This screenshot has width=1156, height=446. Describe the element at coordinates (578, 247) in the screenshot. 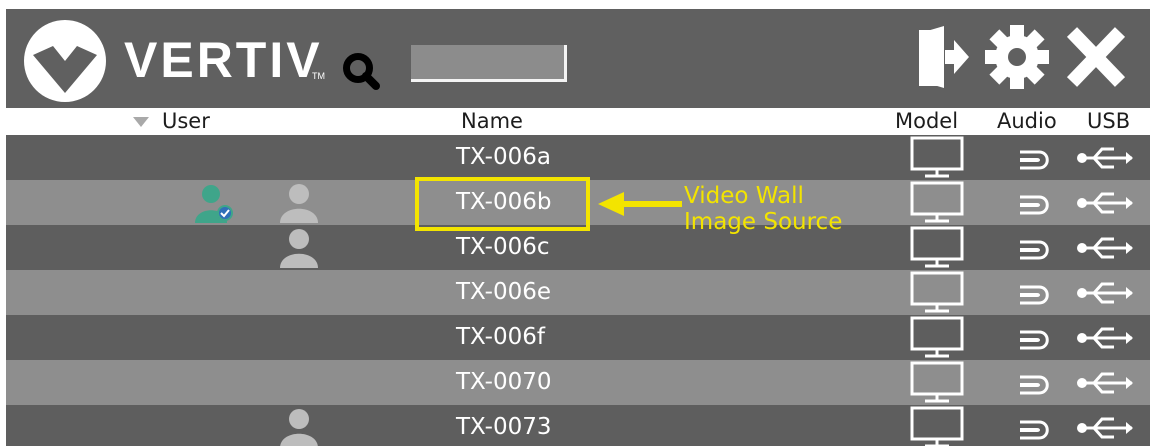

I see `table-row: TX-006c` at that location.